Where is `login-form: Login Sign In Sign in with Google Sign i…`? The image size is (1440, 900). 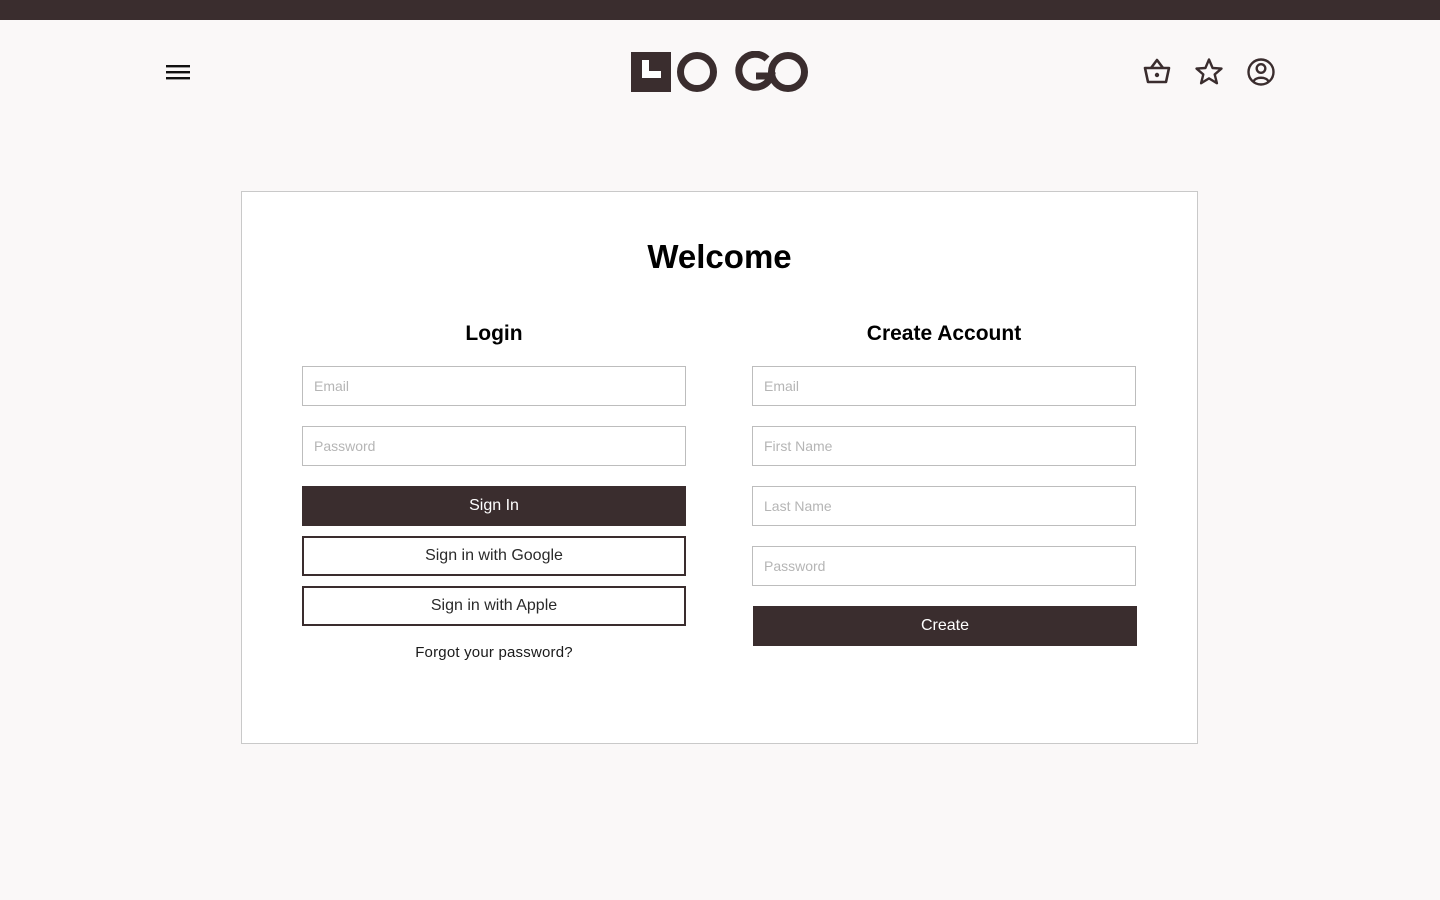 login-form: Login Sign In Sign in with Google Sign i… is located at coordinates (494, 490).